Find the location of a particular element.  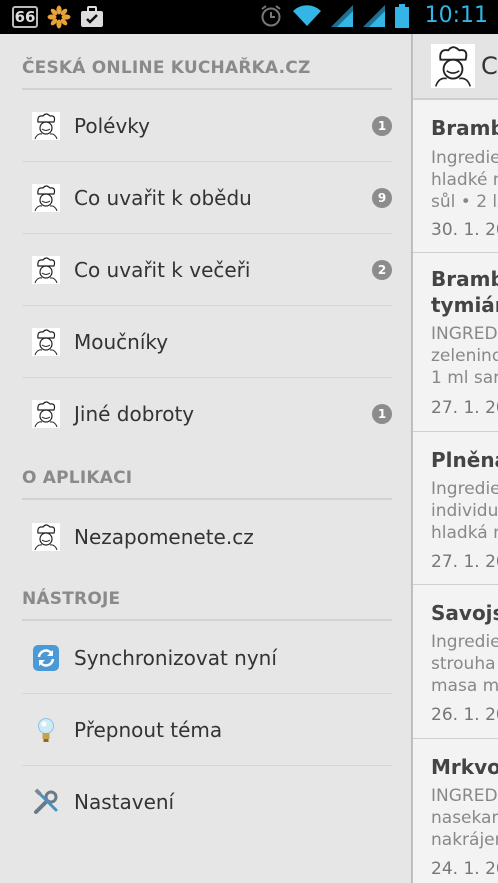

recipe-card: Mrkvov INGRED nasekan nakrájen 24. 1. 20 is located at coordinates (455, 811).